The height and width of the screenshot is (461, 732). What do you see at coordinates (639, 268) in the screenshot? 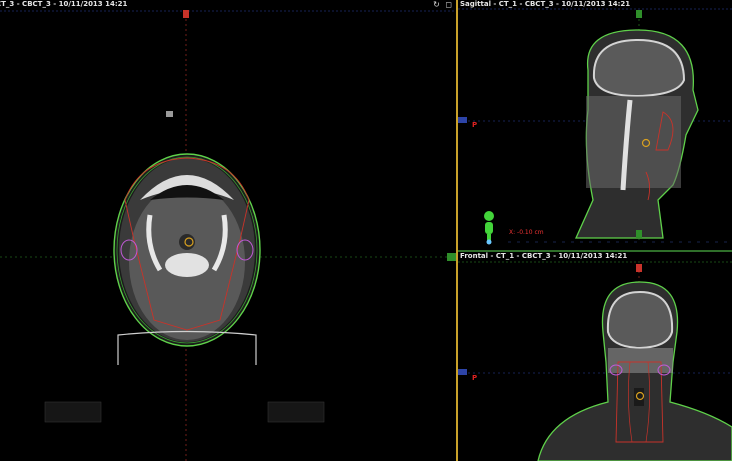
I see `frontal-top-handle` at bounding box center [639, 268].